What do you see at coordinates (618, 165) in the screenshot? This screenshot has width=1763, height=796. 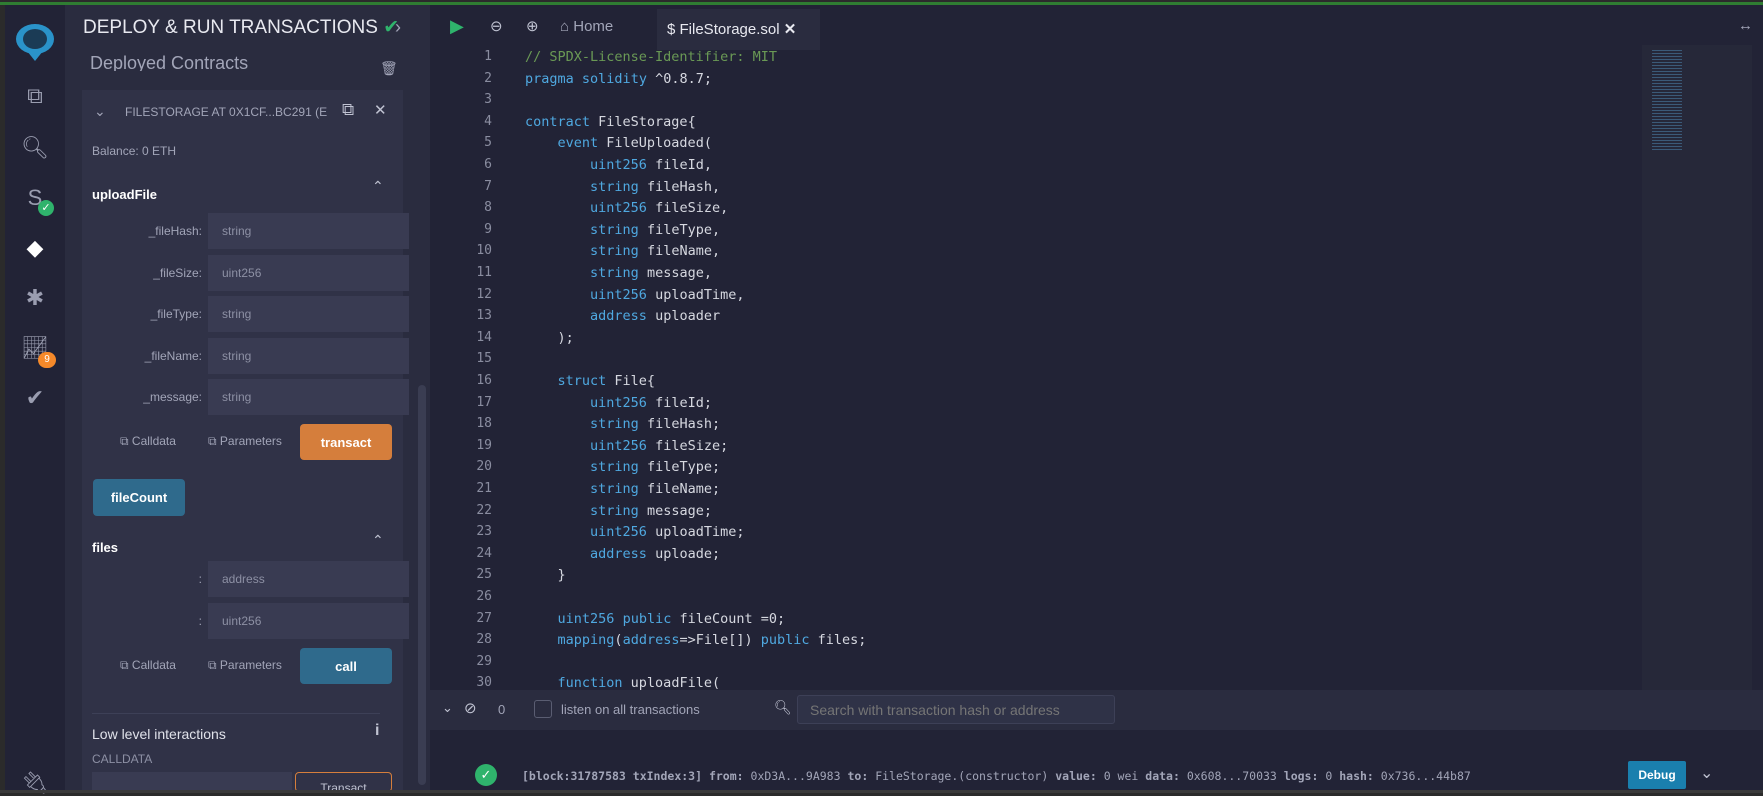 I see `code-line: uint256 fileId,` at bounding box center [618, 165].